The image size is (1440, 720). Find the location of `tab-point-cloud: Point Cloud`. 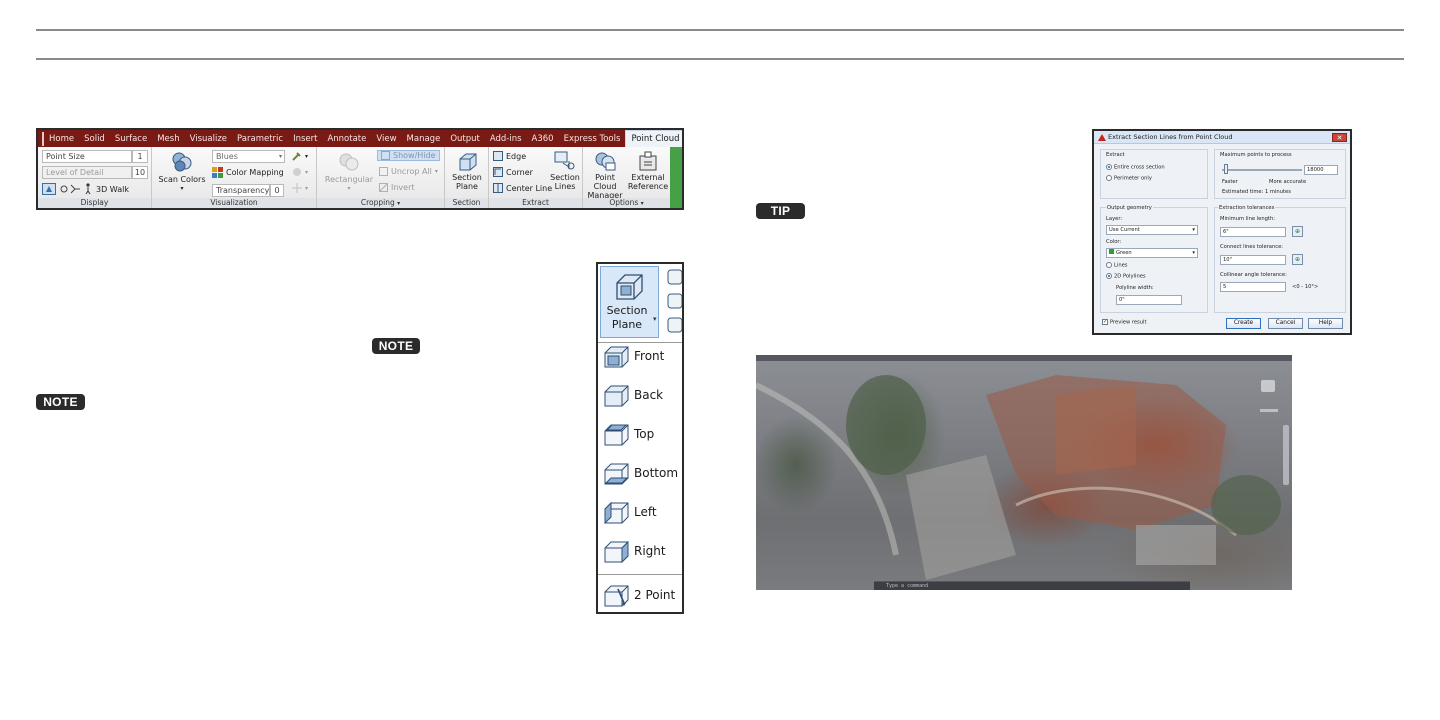

tab-point-cloud: Point Cloud is located at coordinates (653, 138).